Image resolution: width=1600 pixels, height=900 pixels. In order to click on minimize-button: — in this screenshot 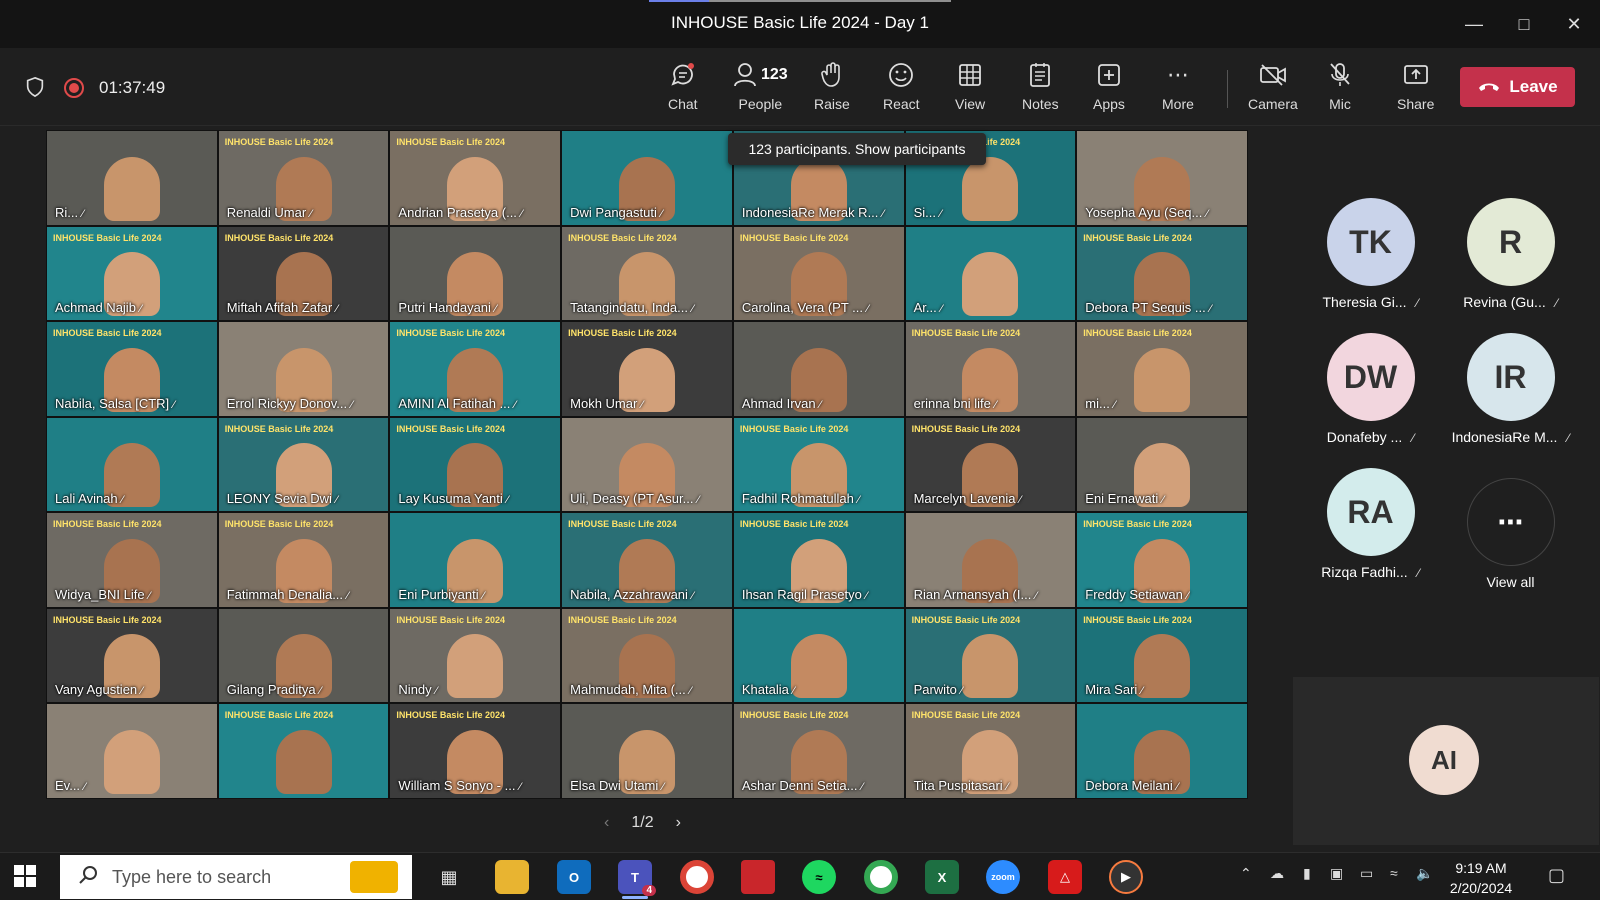, I will do `click(1474, 24)`.